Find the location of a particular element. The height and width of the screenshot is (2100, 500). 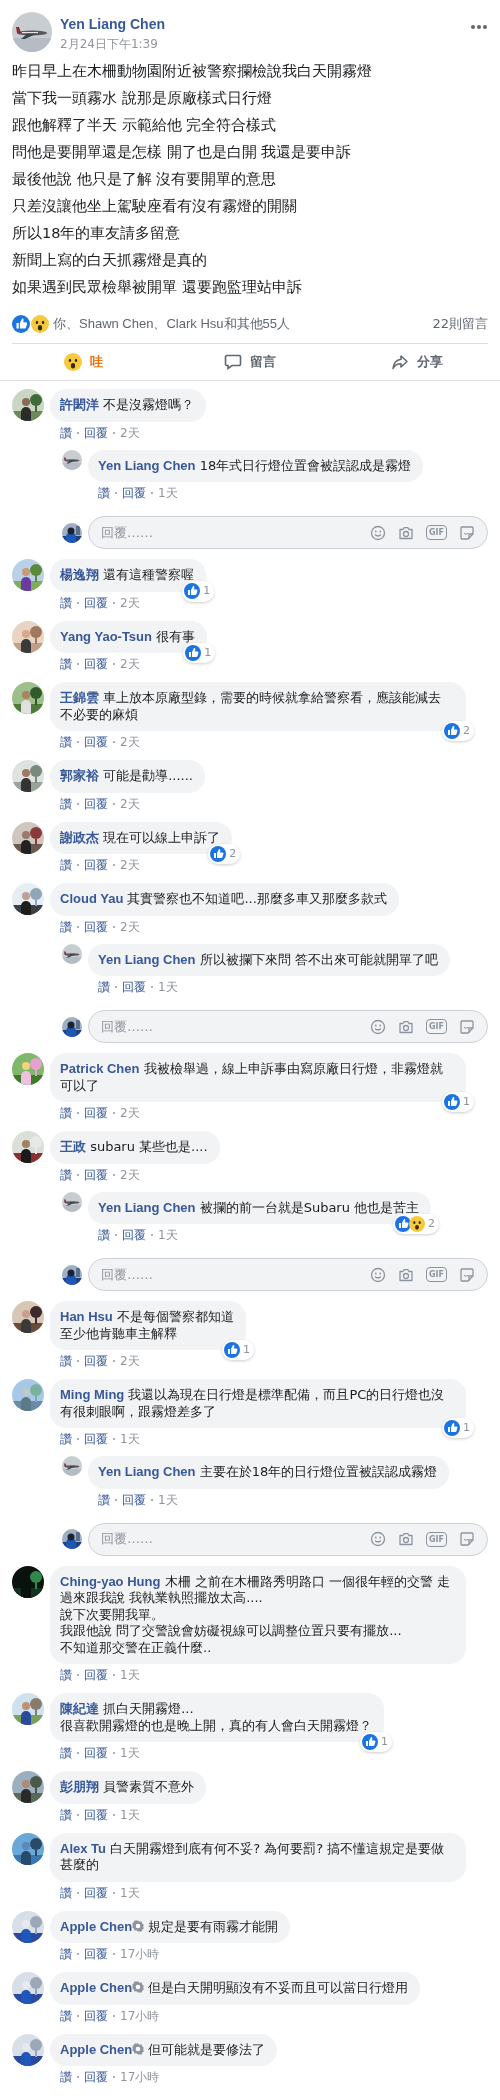

commenter-name: Patrick Chen is located at coordinates (100, 1068).